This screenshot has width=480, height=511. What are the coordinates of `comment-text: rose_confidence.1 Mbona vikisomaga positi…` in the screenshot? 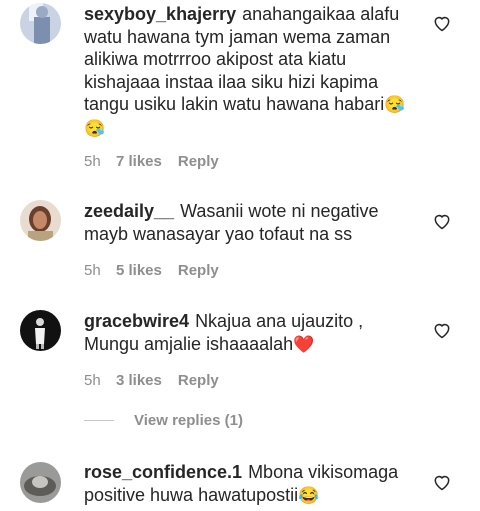 It's located at (249, 484).